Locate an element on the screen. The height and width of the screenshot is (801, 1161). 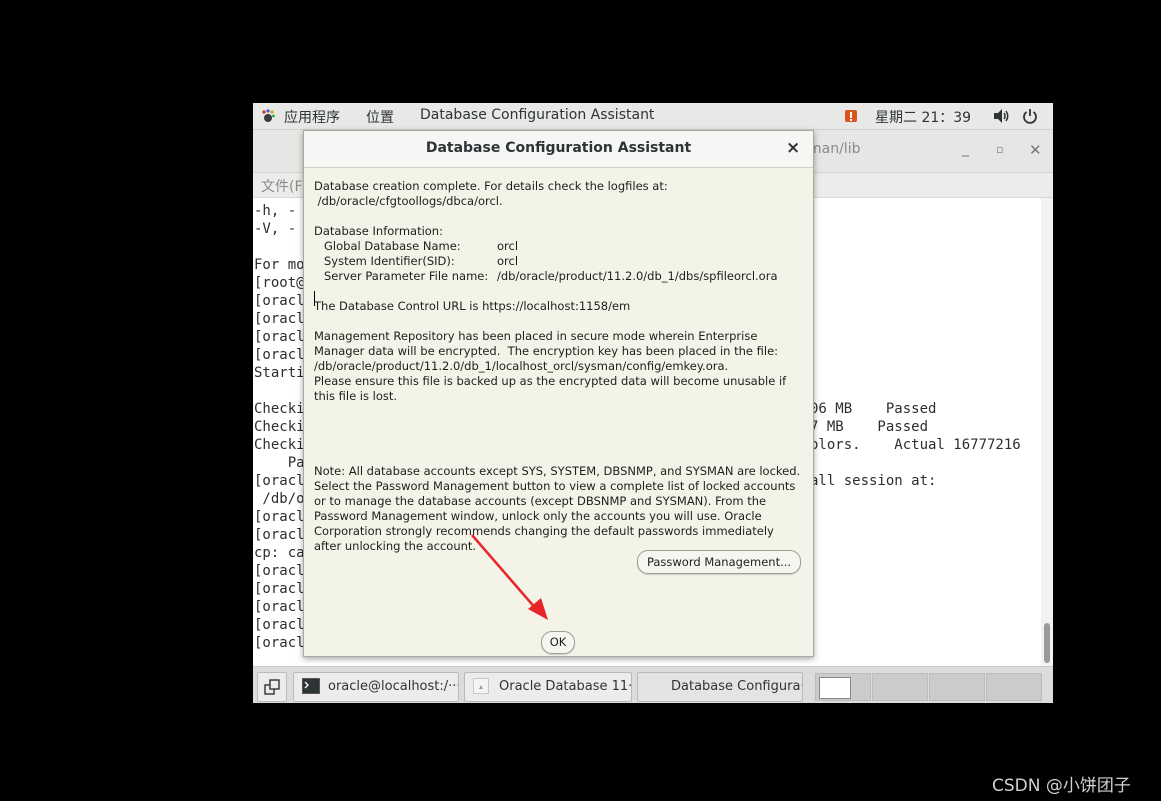
annotation-arrow is located at coordinates (509, 577).